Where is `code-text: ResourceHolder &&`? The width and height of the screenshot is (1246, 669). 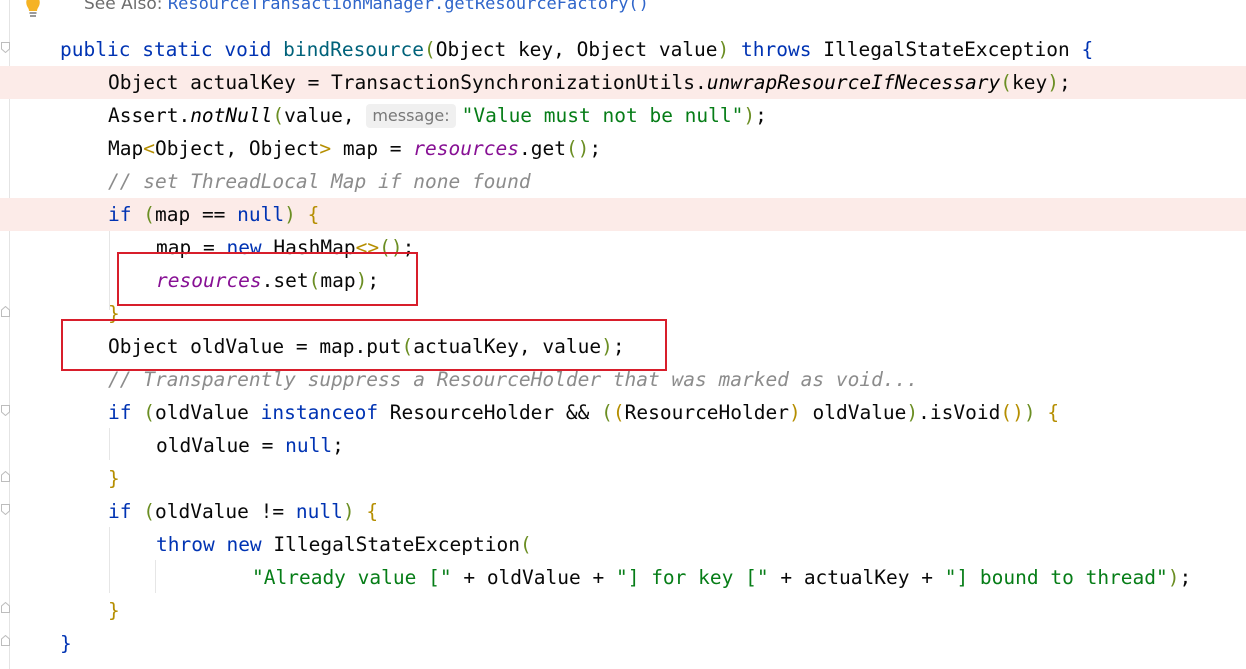 code-text: ResourceHolder && is located at coordinates (490, 412).